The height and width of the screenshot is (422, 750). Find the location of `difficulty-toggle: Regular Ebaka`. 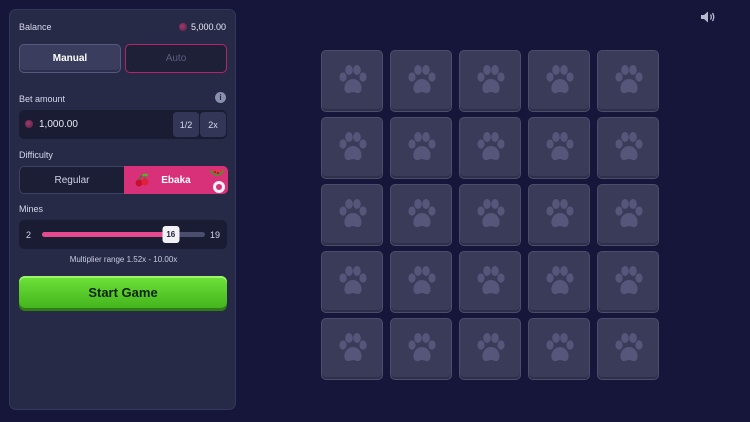

difficulty-toggle: Regular Ebaka is located at coordinates (123, 180).